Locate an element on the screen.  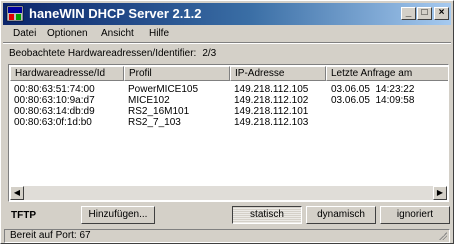
close-button: × is located at coordinates (441, 13).